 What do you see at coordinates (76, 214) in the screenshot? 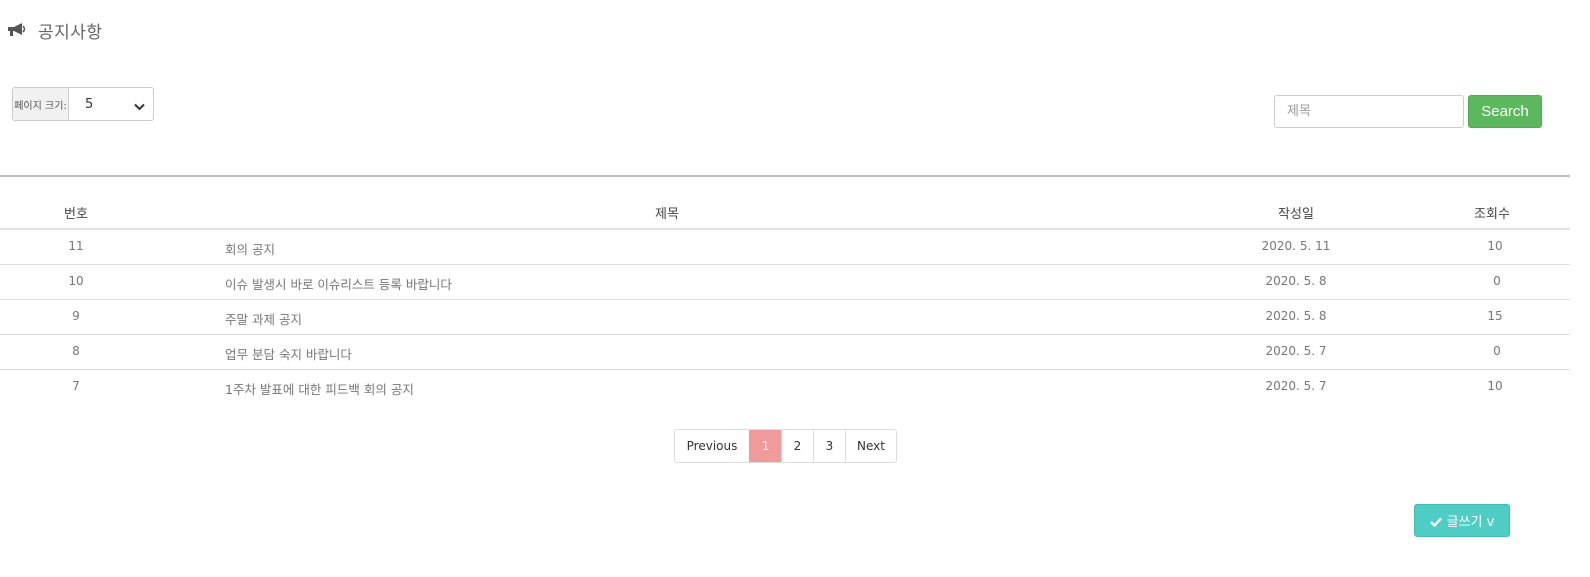
I see `column-header-number: 번호` at bounding box center [76, 214].